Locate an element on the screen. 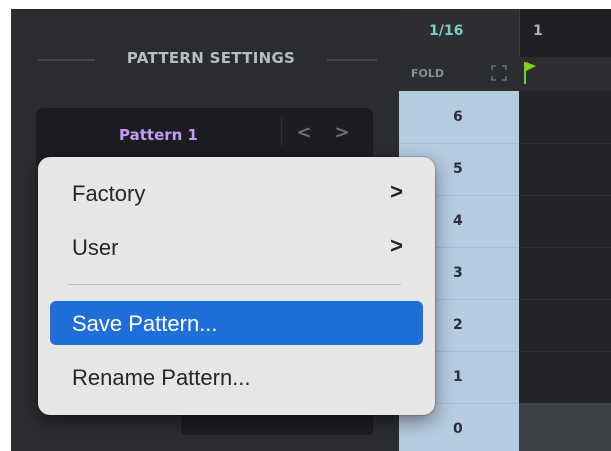  panel-title: PATTERN SETTINGS is located at coordinates (211, 58).